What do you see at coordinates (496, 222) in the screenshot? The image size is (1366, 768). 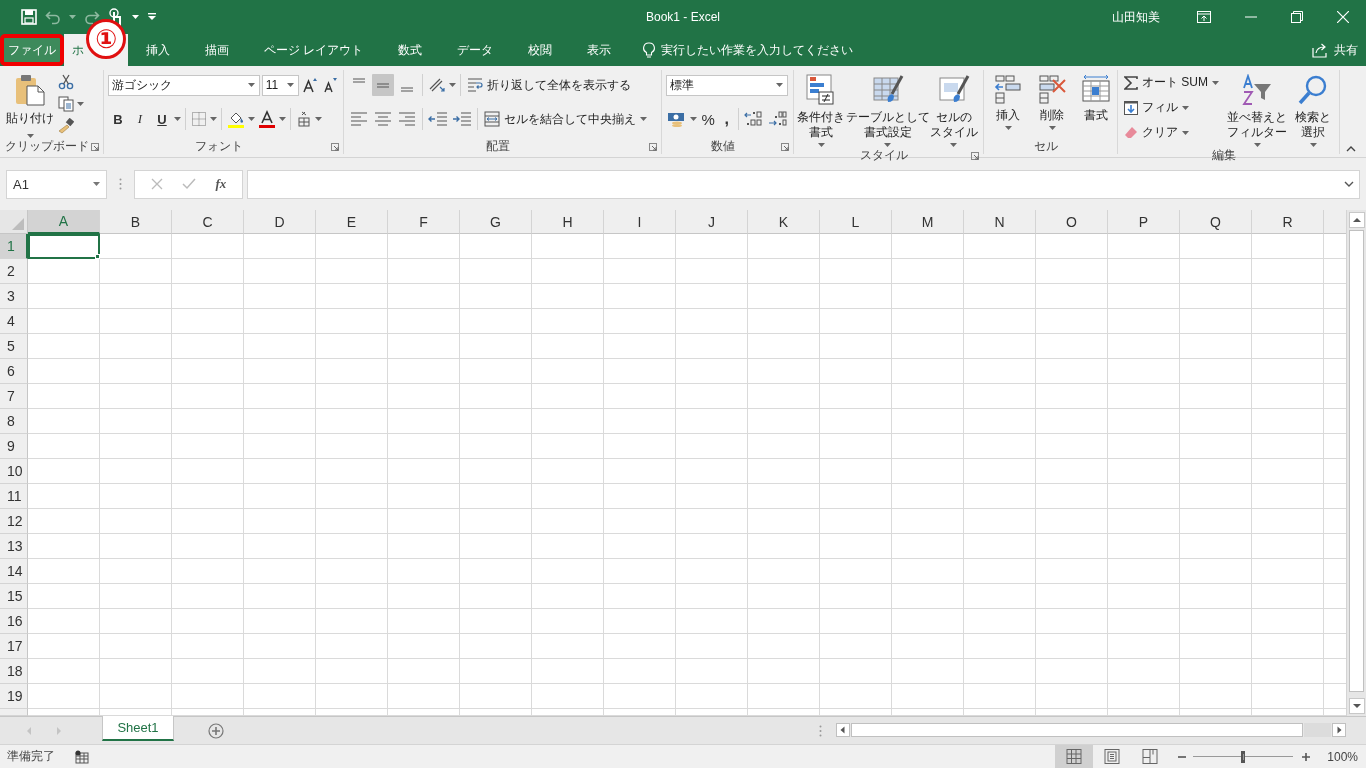 I see `column-header: G` at bounding box center [496, 222].